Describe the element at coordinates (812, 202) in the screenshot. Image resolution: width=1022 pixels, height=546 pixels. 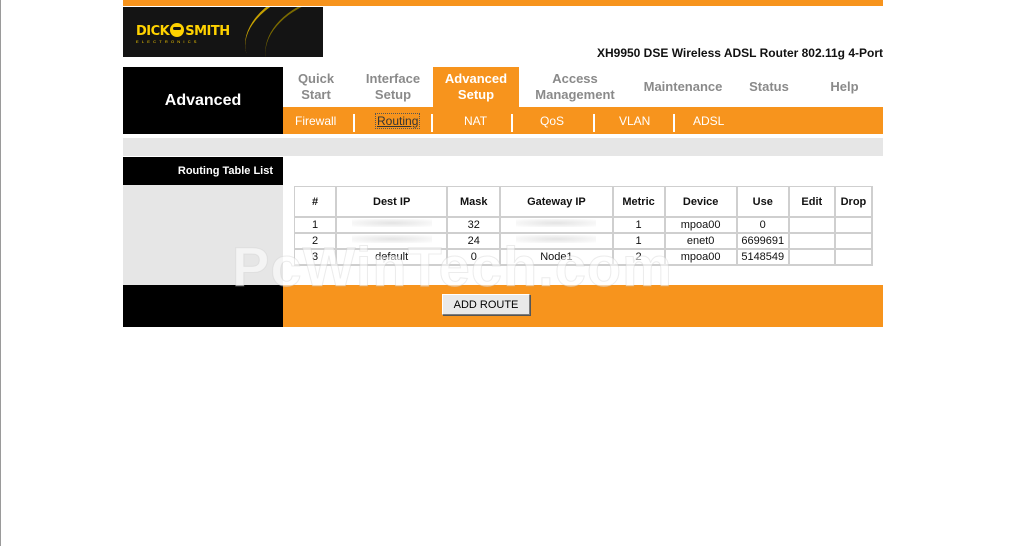
I see `column-header: Edit` at that location.